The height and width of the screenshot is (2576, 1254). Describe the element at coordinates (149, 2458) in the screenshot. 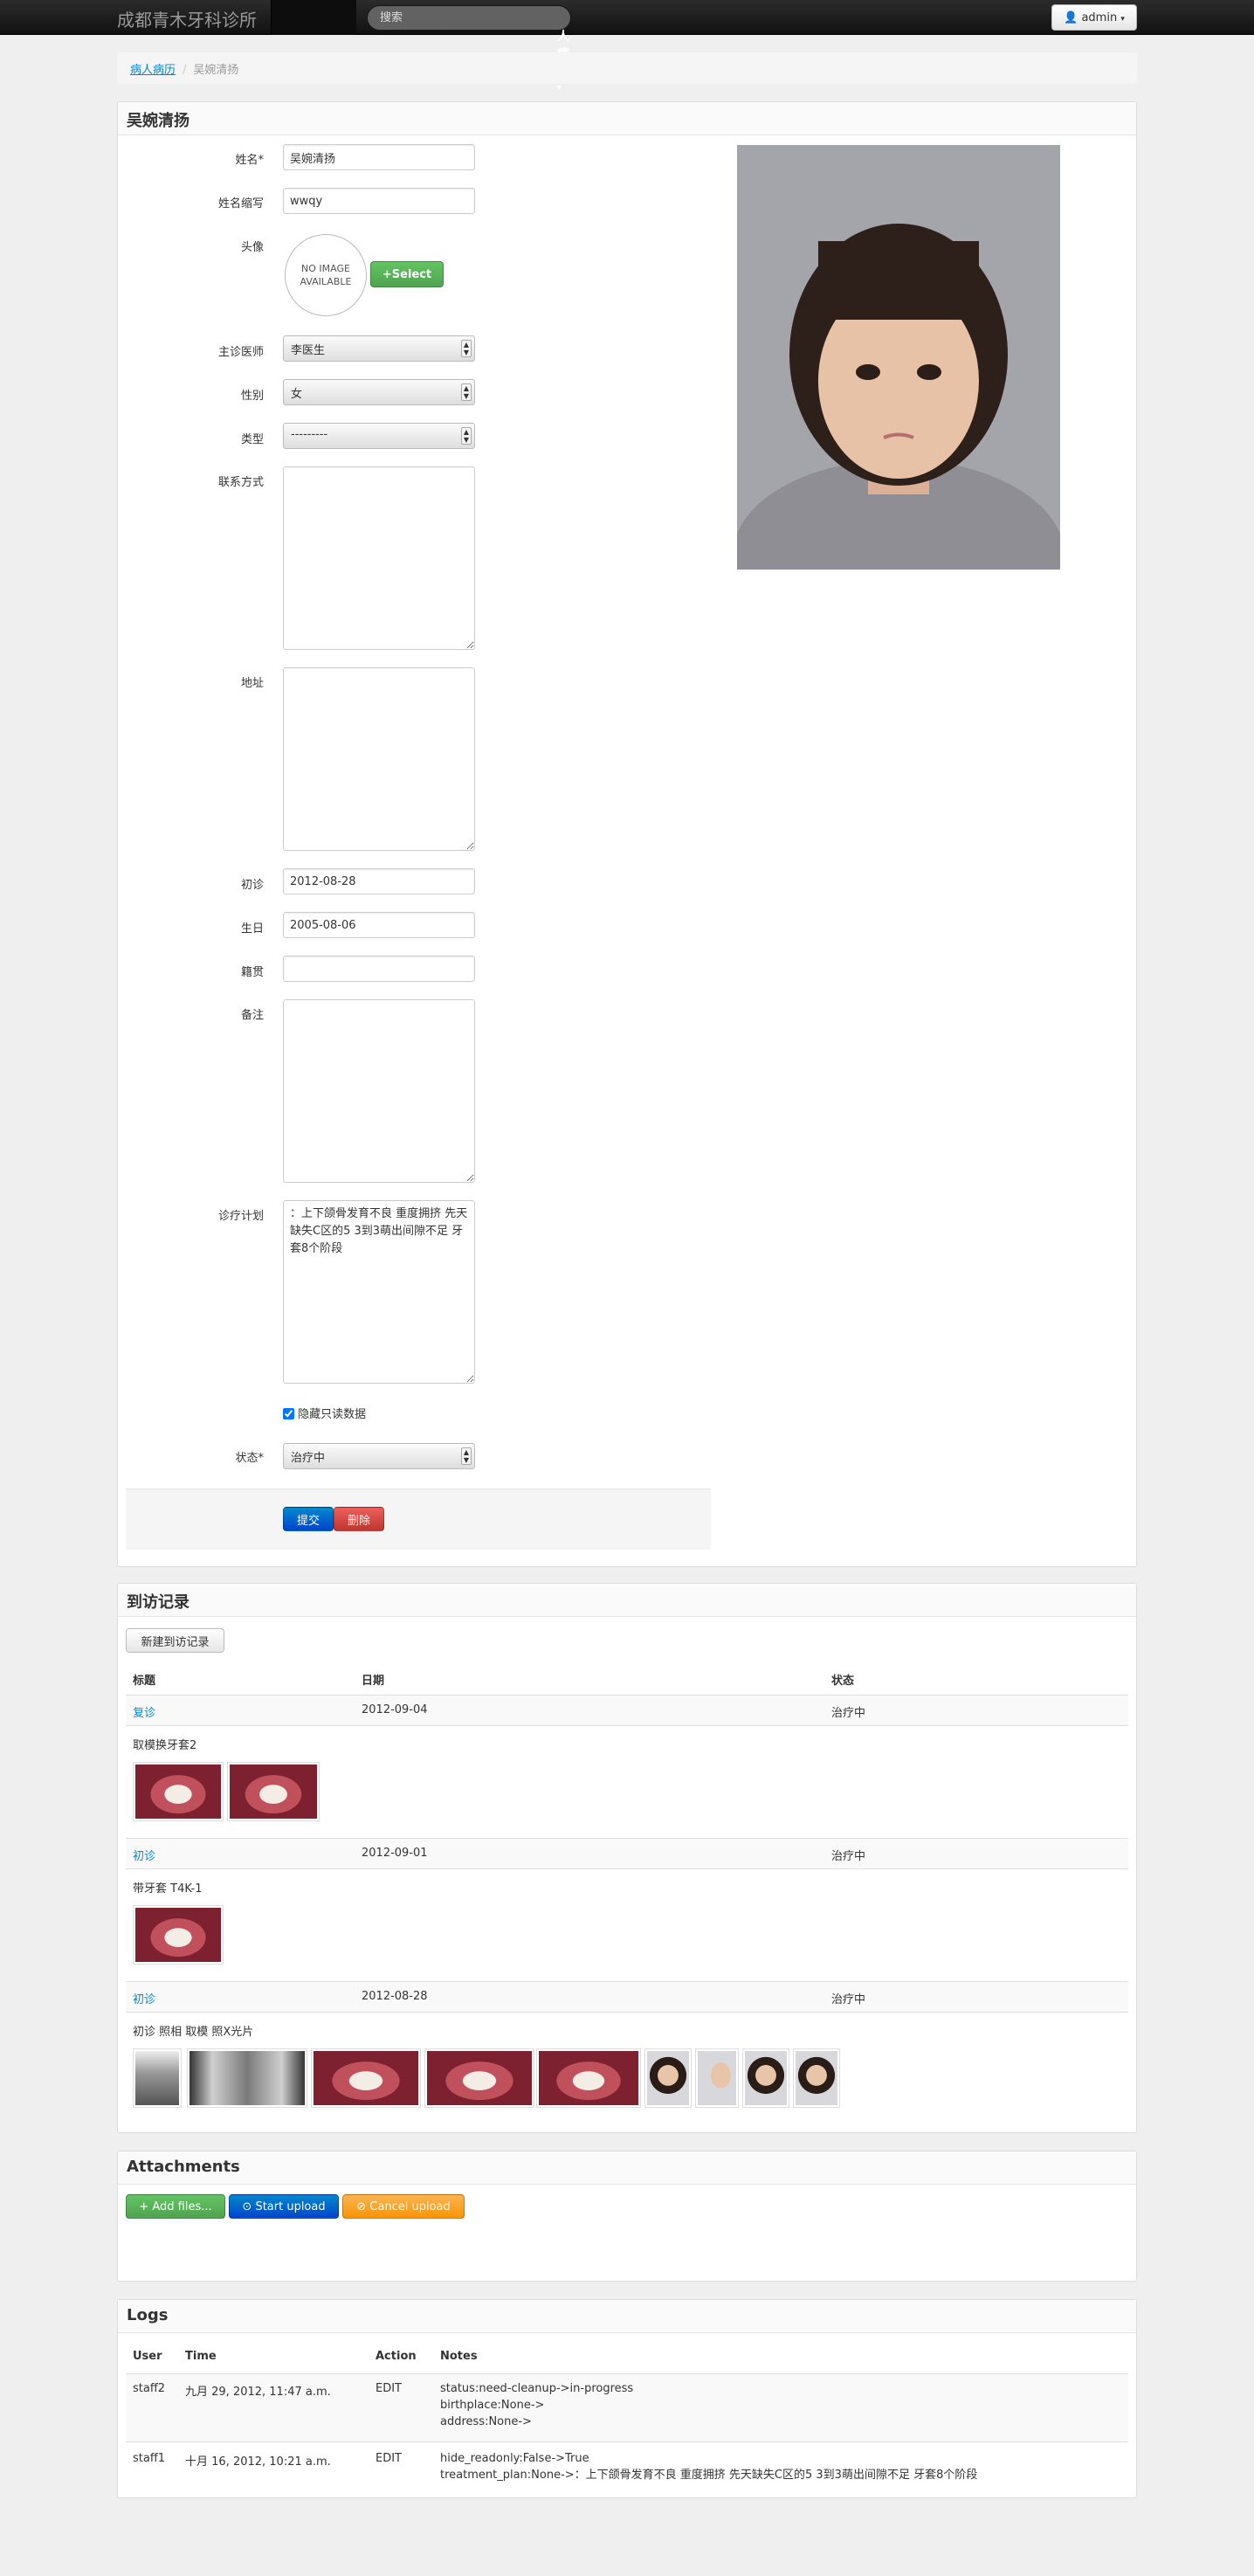

I see `log-user: staff1` at that location.